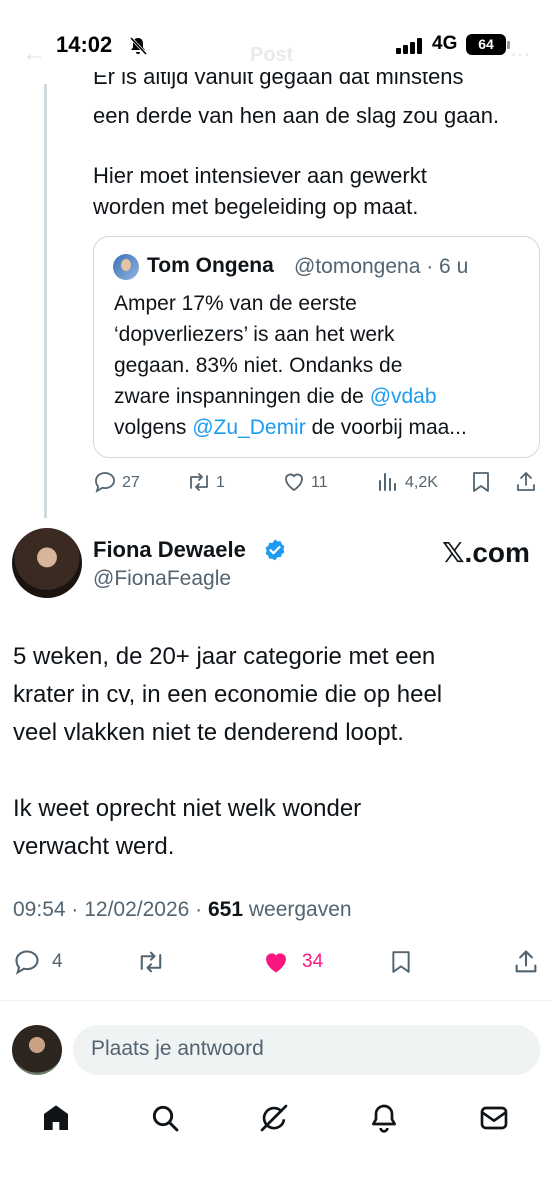 The height and width of the screenshot is (1200, 552). Describe the element at coordinates (249, 427) in the screenshot. I see `mention-zu-demir-link: @Zu_Demir` at that location.